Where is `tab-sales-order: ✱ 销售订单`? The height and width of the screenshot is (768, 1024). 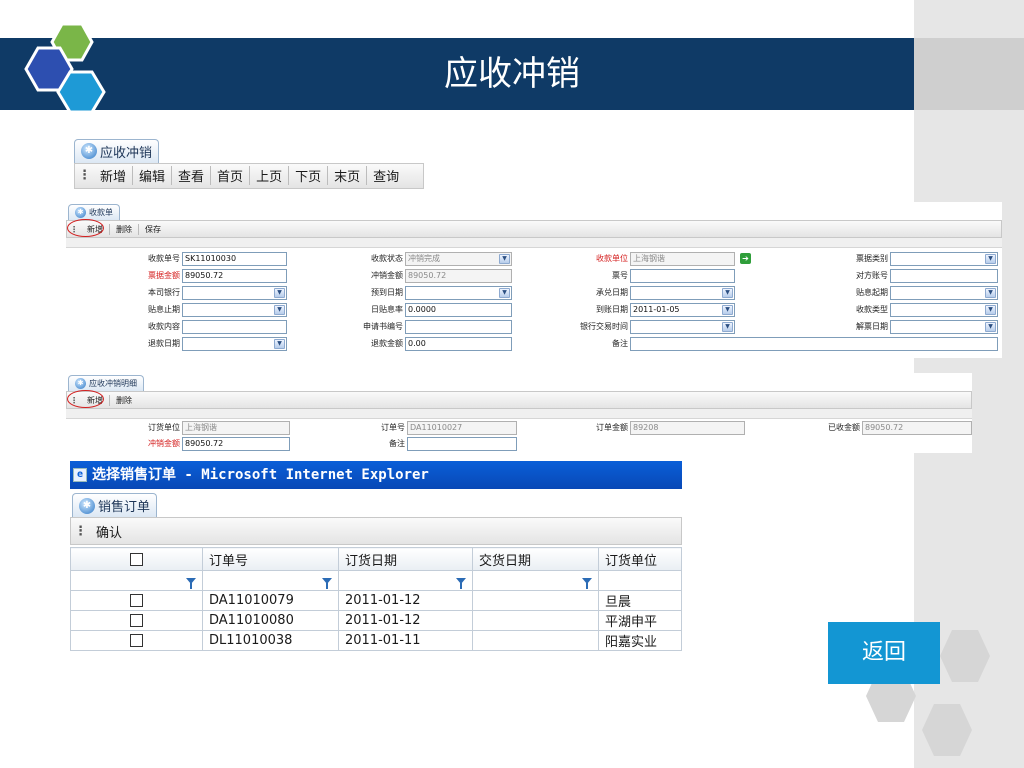
tab-sales-order: ✱ 销售订单 is located at coordinates (115, 505).